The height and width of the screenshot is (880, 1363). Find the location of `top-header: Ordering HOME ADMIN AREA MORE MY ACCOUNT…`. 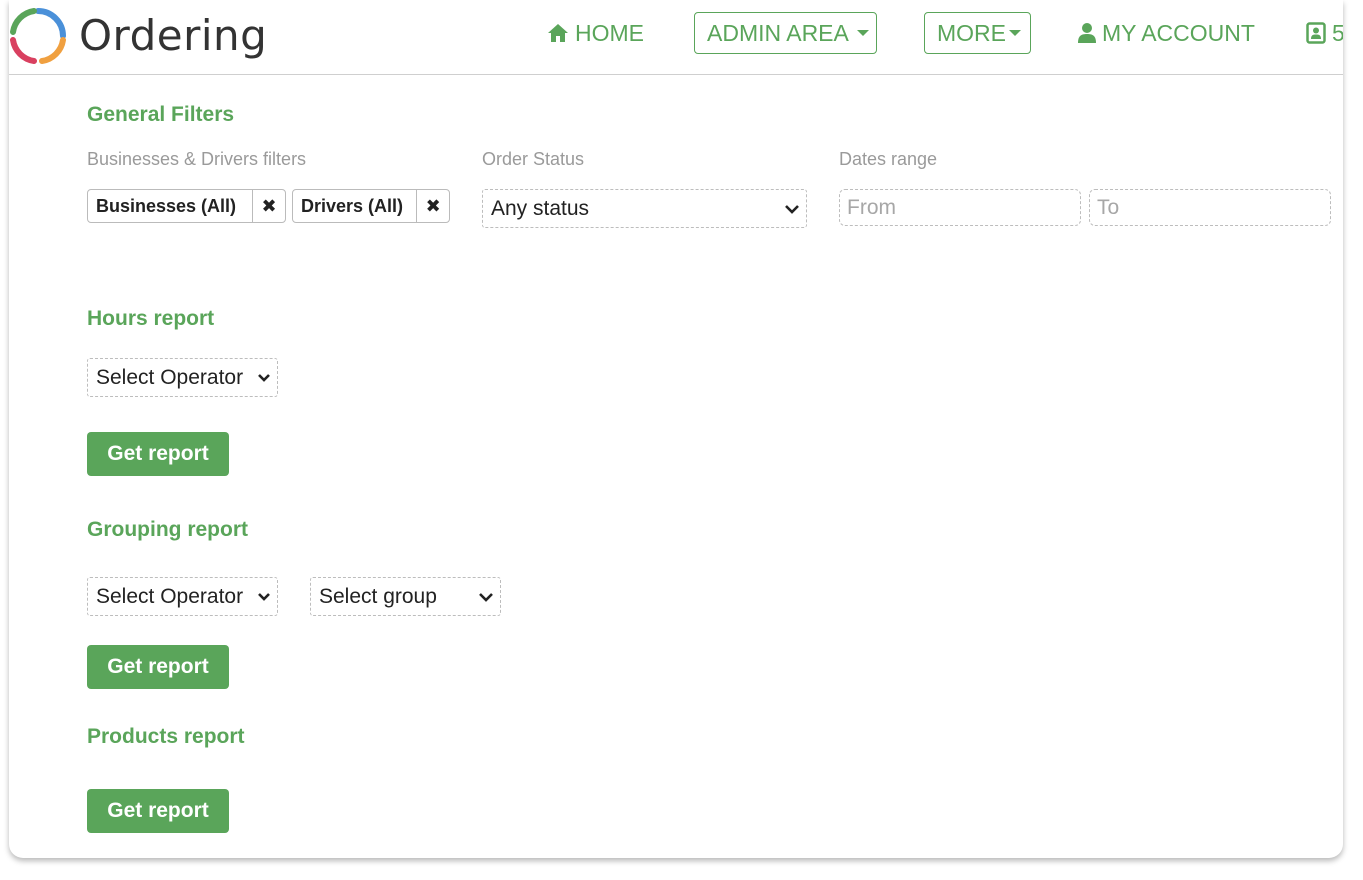

top-header: Ordering HOME ADMIN AREA MORE MY ACCOUNT… is located at coordinates (676, 37).